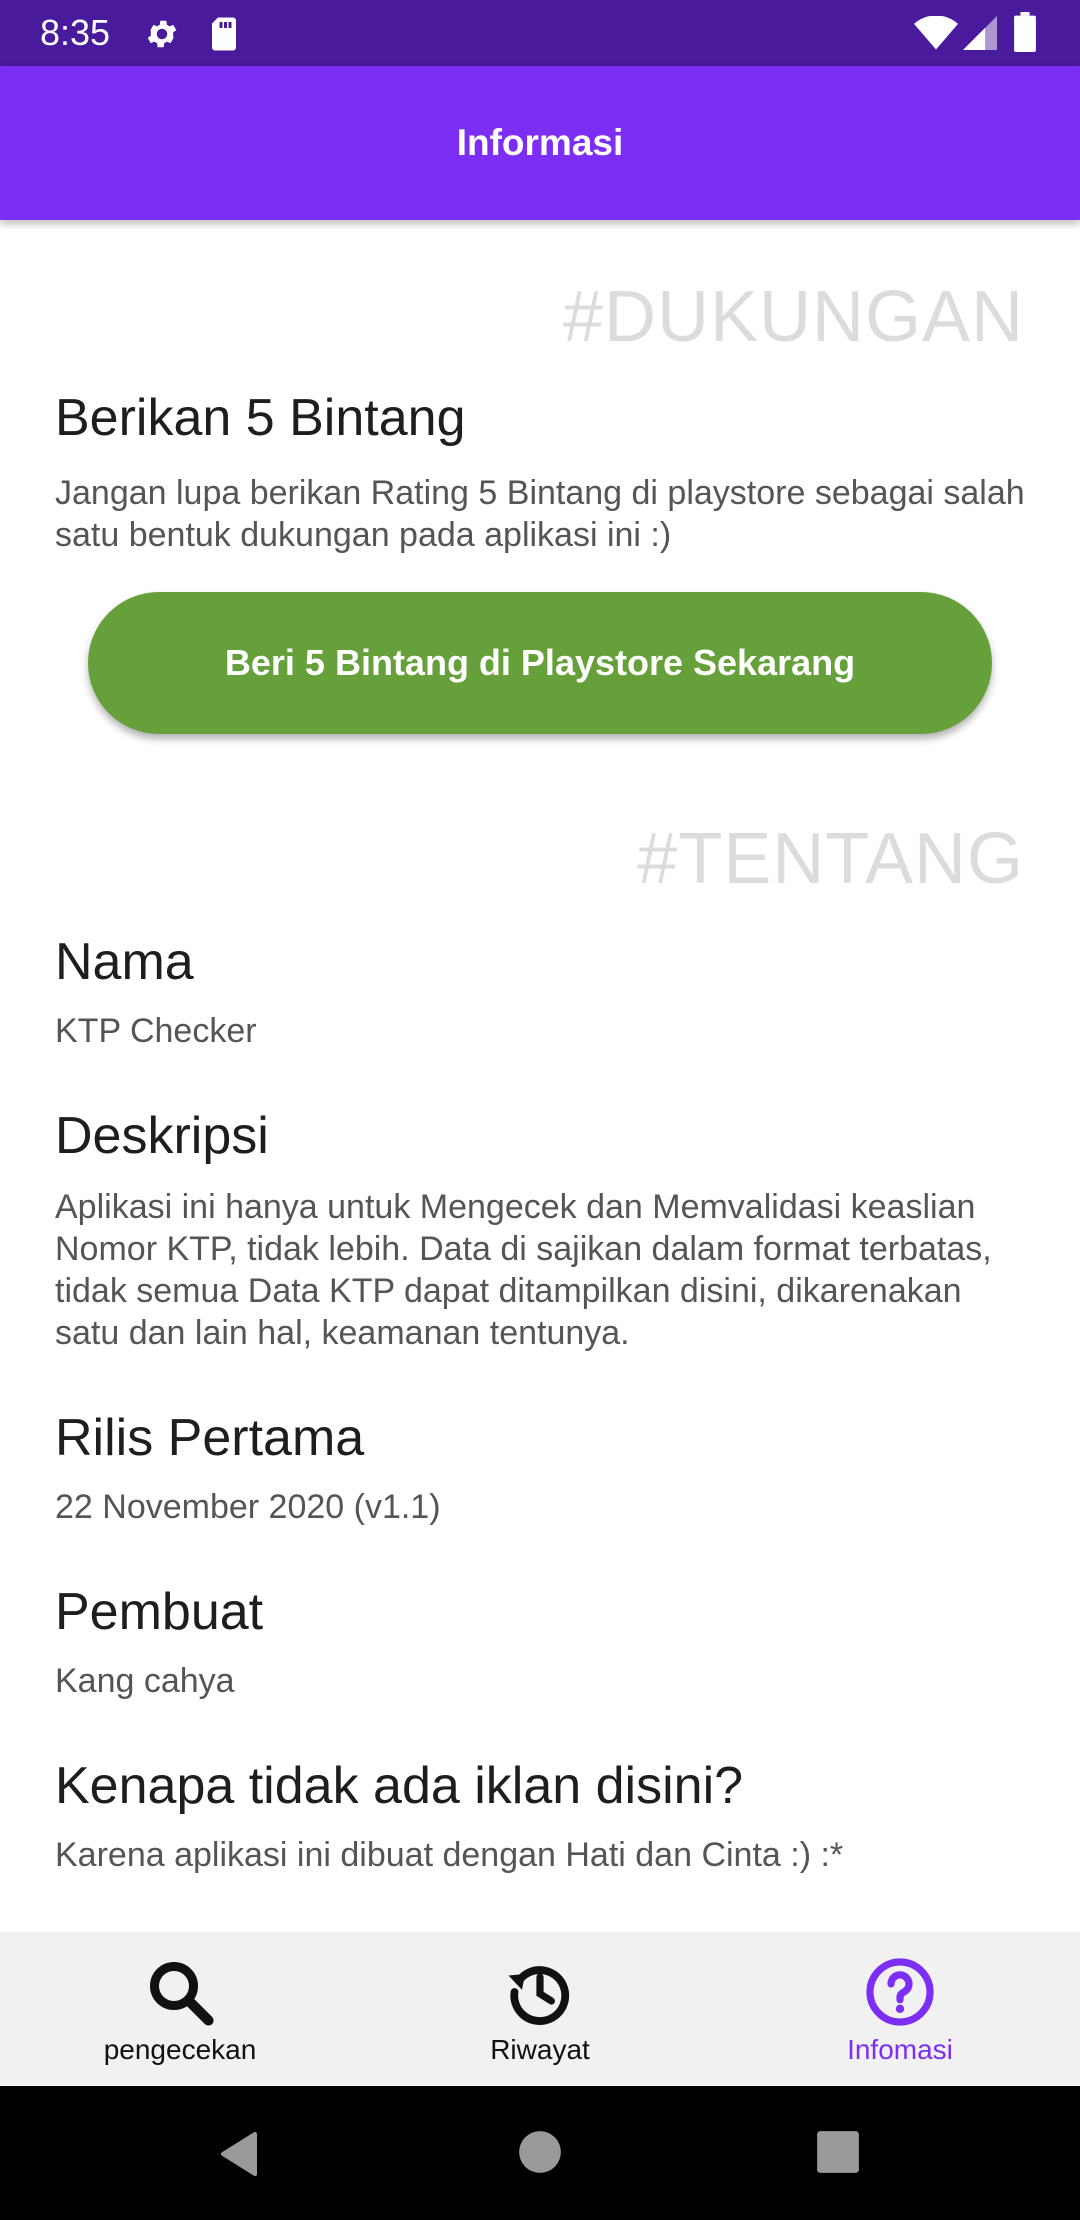 This screenshot has width=1080, height=2220. What do you see at coordinates (936, 35) in the screenshot?
I see `wifi-icon` at bounding box center [936, 35].